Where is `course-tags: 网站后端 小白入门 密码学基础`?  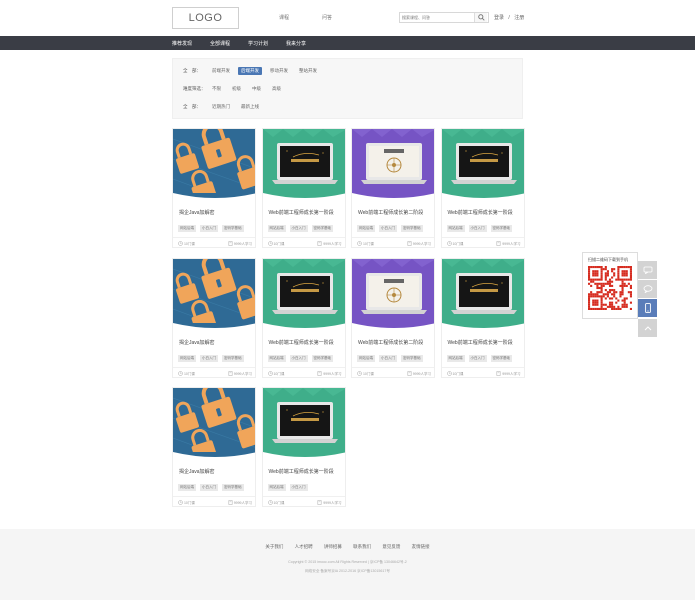 course-tags: 网站后端 小白入门 密码学基础 is located at coordinates (302, 228).